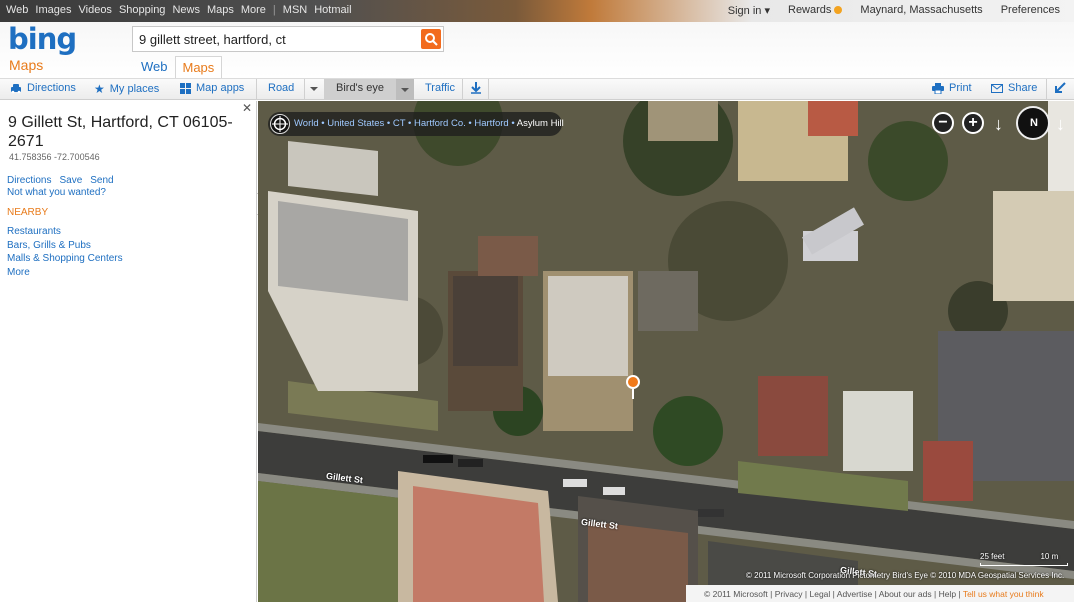  I want to click on zoom-out-button: −, so click(943, 123).